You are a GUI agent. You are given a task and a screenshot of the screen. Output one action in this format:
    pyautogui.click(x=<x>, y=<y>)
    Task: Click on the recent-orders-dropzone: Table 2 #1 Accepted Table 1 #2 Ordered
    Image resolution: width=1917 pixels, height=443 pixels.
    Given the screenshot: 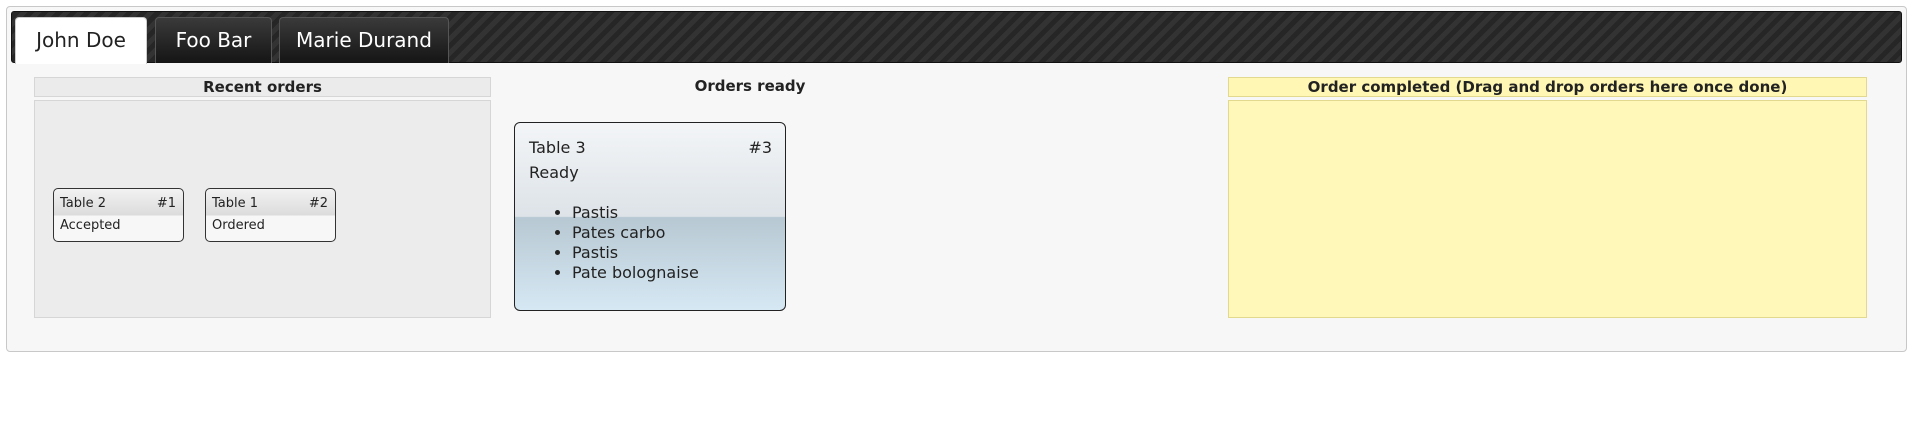 What is the action you would take?
    pyautogui.click(x=262, y=209)
    